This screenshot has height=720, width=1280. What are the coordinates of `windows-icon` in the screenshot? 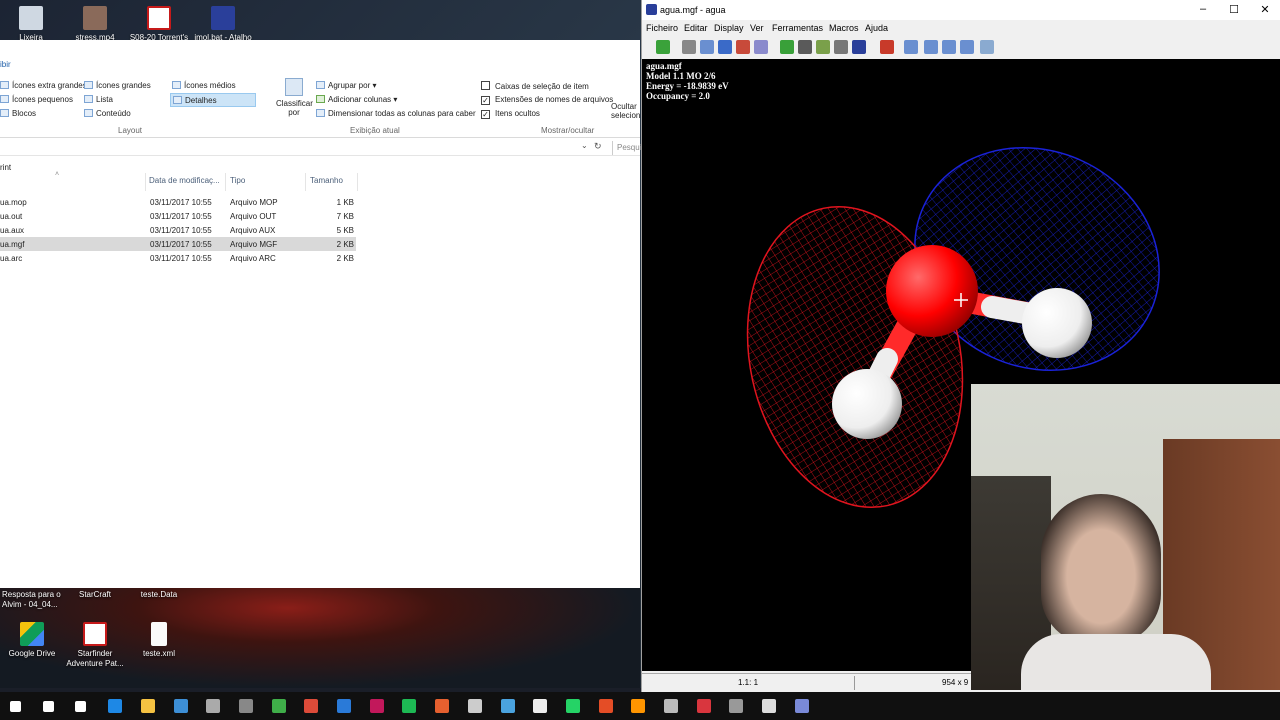 It's located at (15, 706).